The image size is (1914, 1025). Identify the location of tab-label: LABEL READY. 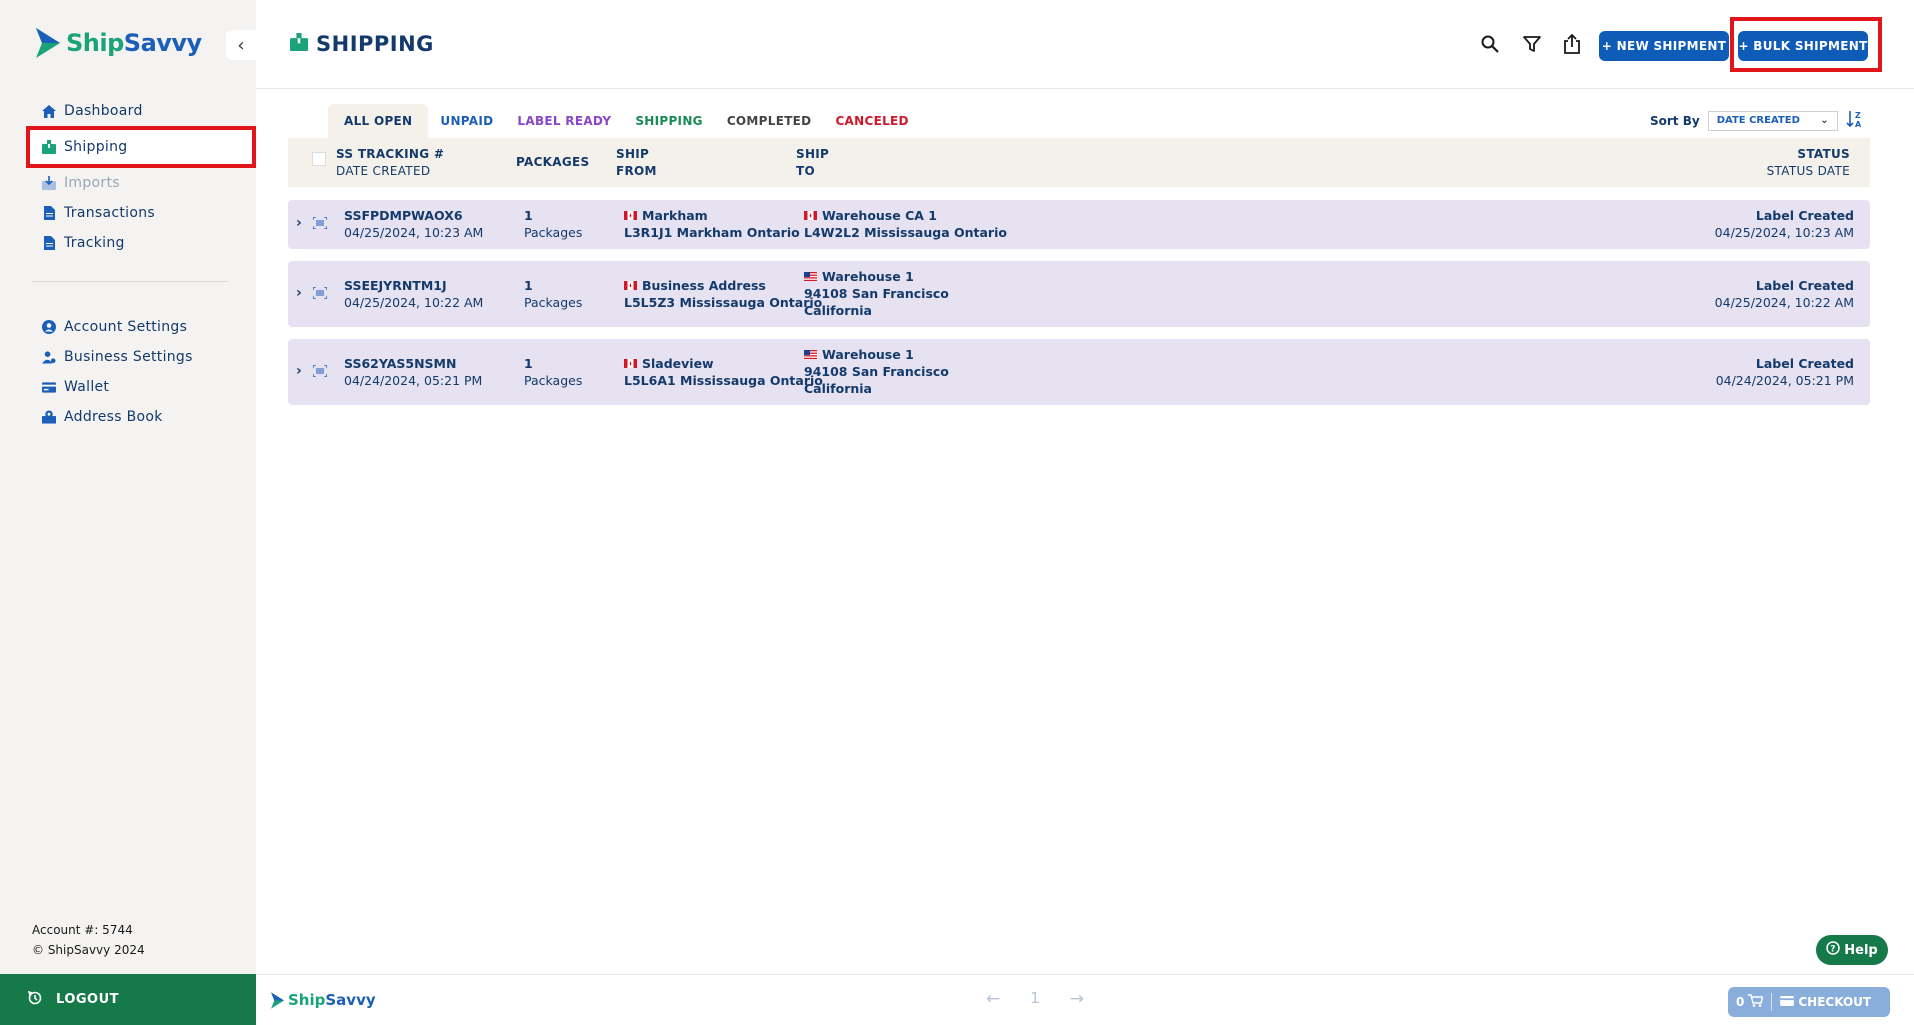
(564, 121).